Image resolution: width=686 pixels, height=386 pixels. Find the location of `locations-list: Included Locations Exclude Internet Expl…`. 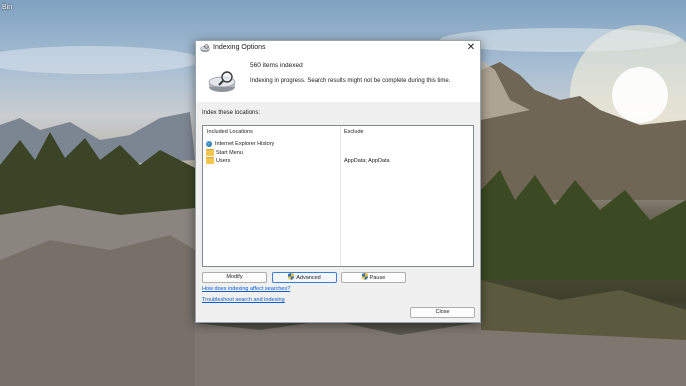

locations-list: Included Locations Exclude Internet Expl… is located at coordinates (338, 196).